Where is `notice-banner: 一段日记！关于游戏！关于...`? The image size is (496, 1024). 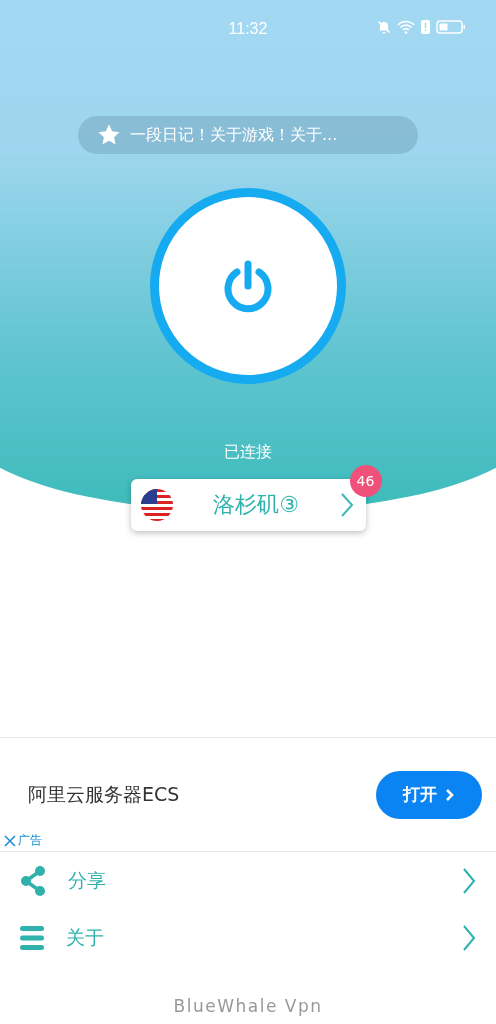 notice-banner: 一段日记！关于游戏！关于... is located at coordinates (248, 135).